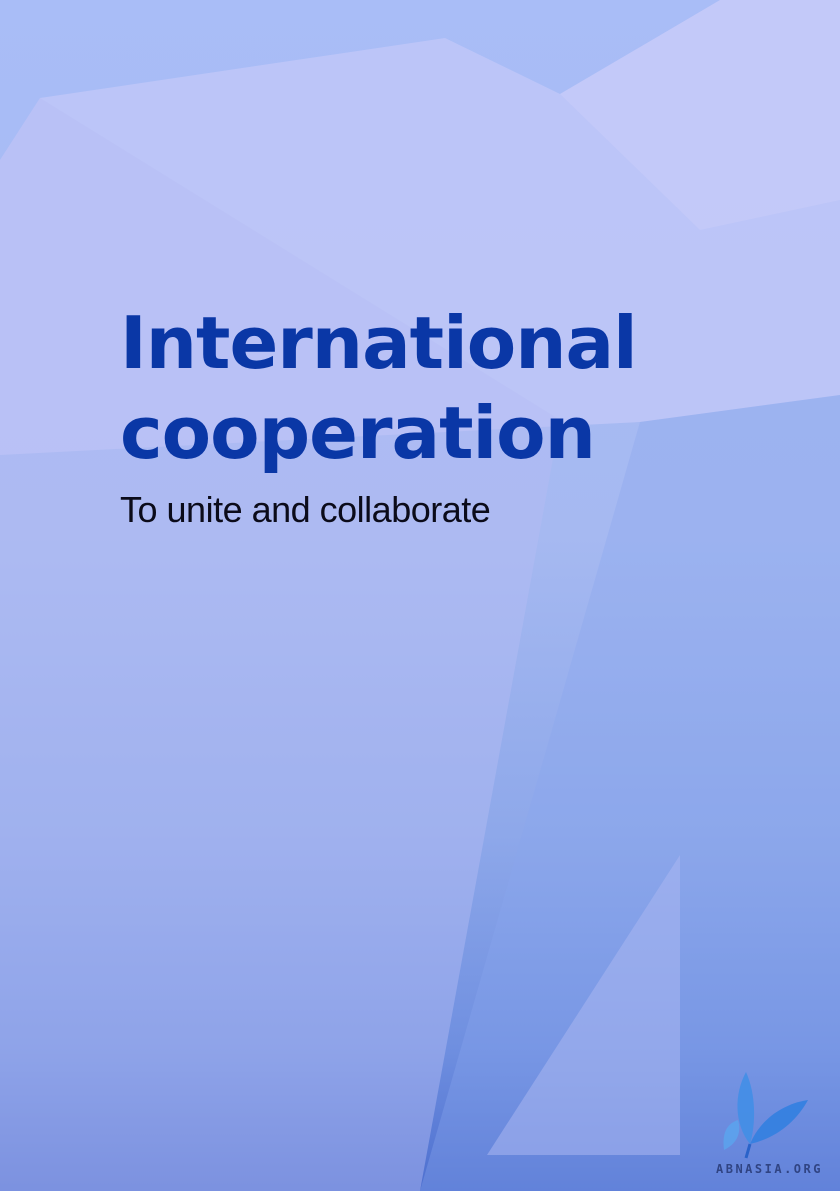 This screenshot has width=840, height=1191. I want to click on watermark-logo: ABNASIA.ORG, so click(776, 1127).